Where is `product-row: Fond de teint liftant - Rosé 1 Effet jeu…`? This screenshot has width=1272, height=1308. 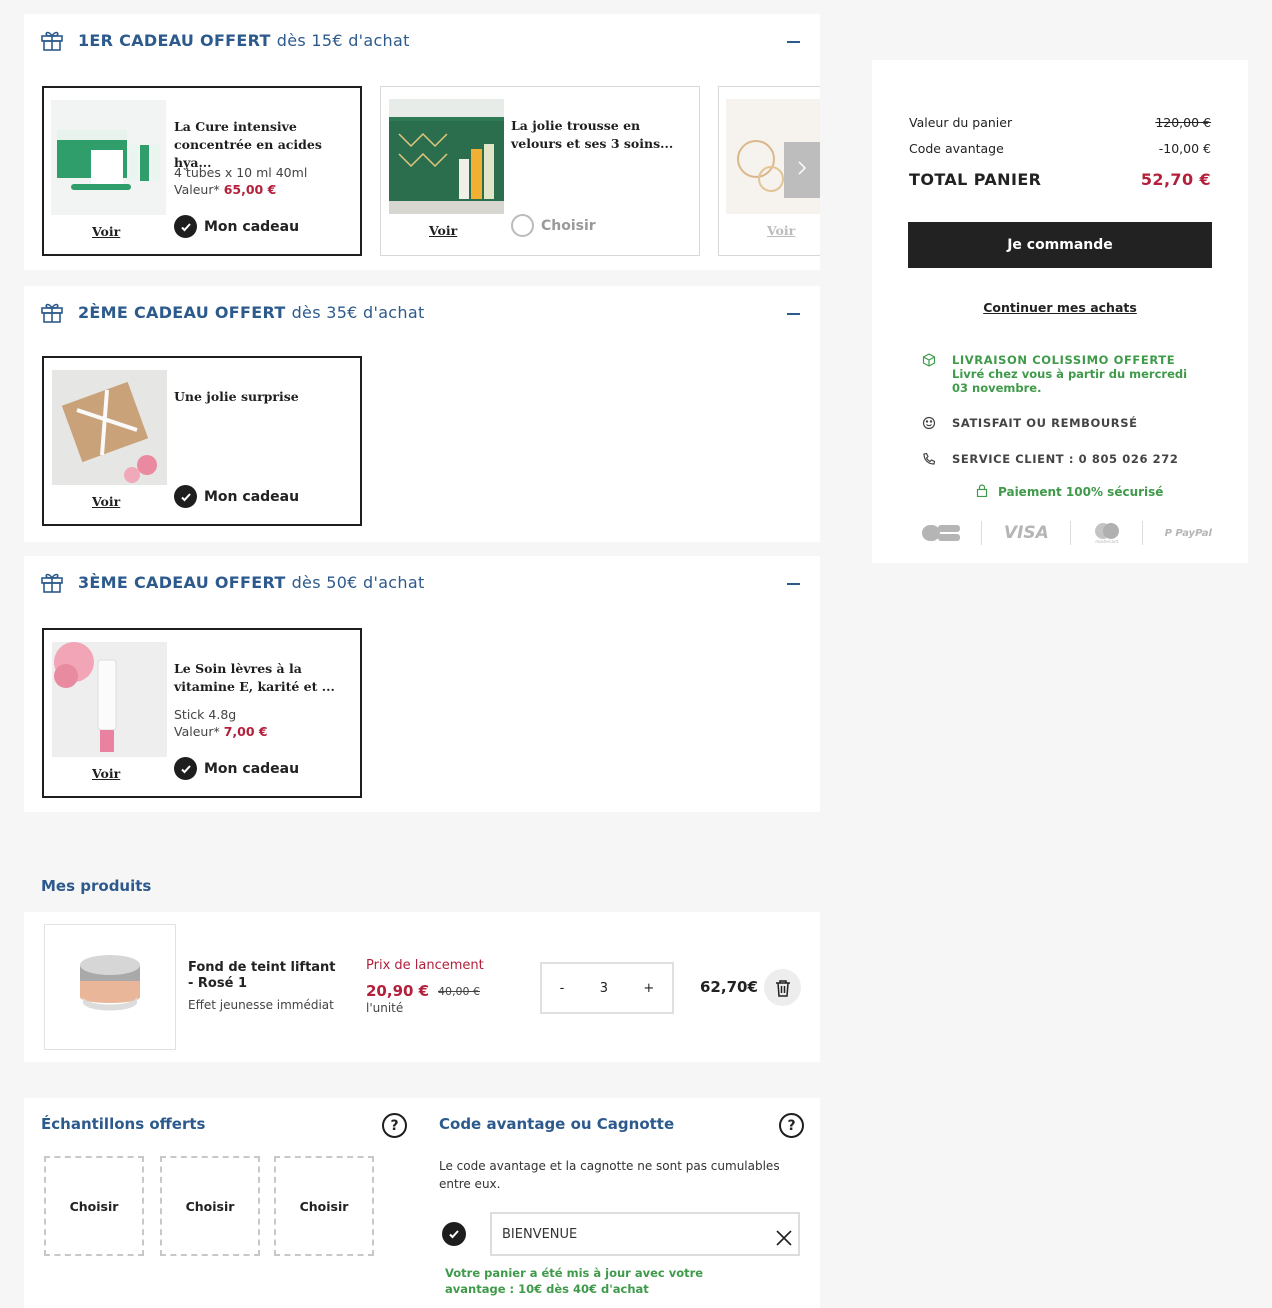
product-row: Fond de teint liftant - Rosé 1 Effet jeu… is located at coordinates (422, 987).